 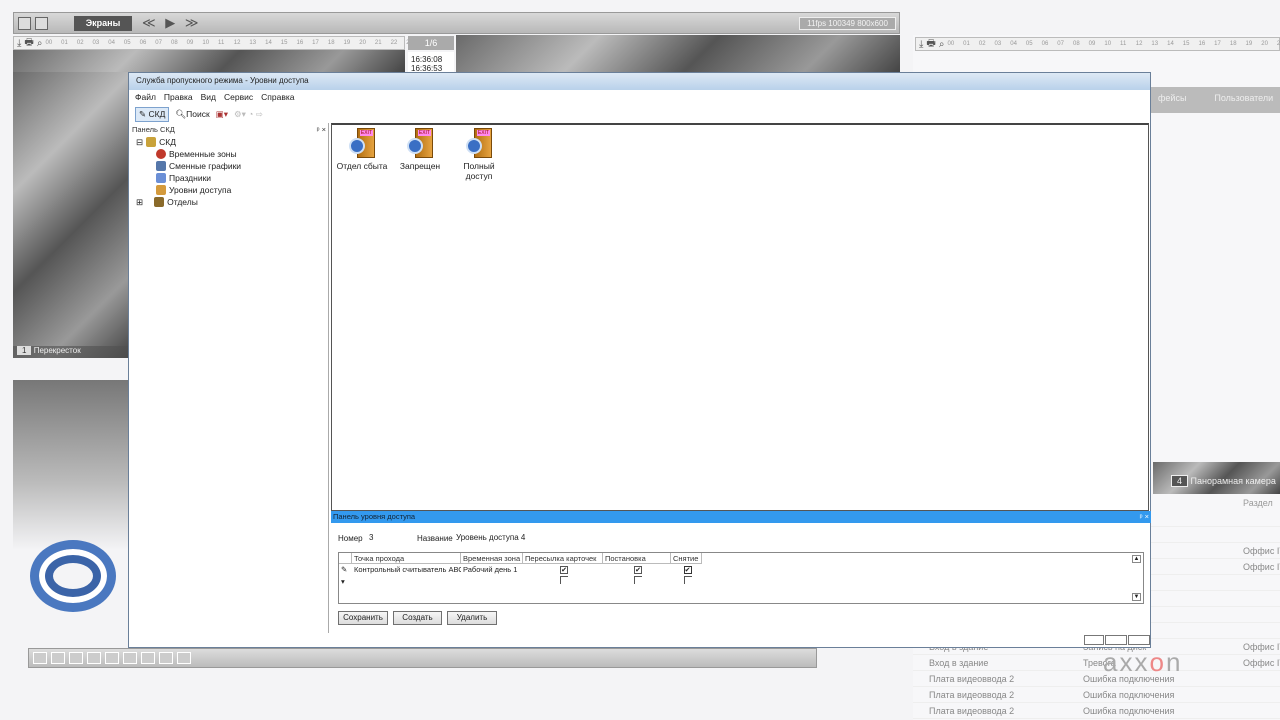 I want to click on new-row-icon: ▾, so click(x=343, y=581).